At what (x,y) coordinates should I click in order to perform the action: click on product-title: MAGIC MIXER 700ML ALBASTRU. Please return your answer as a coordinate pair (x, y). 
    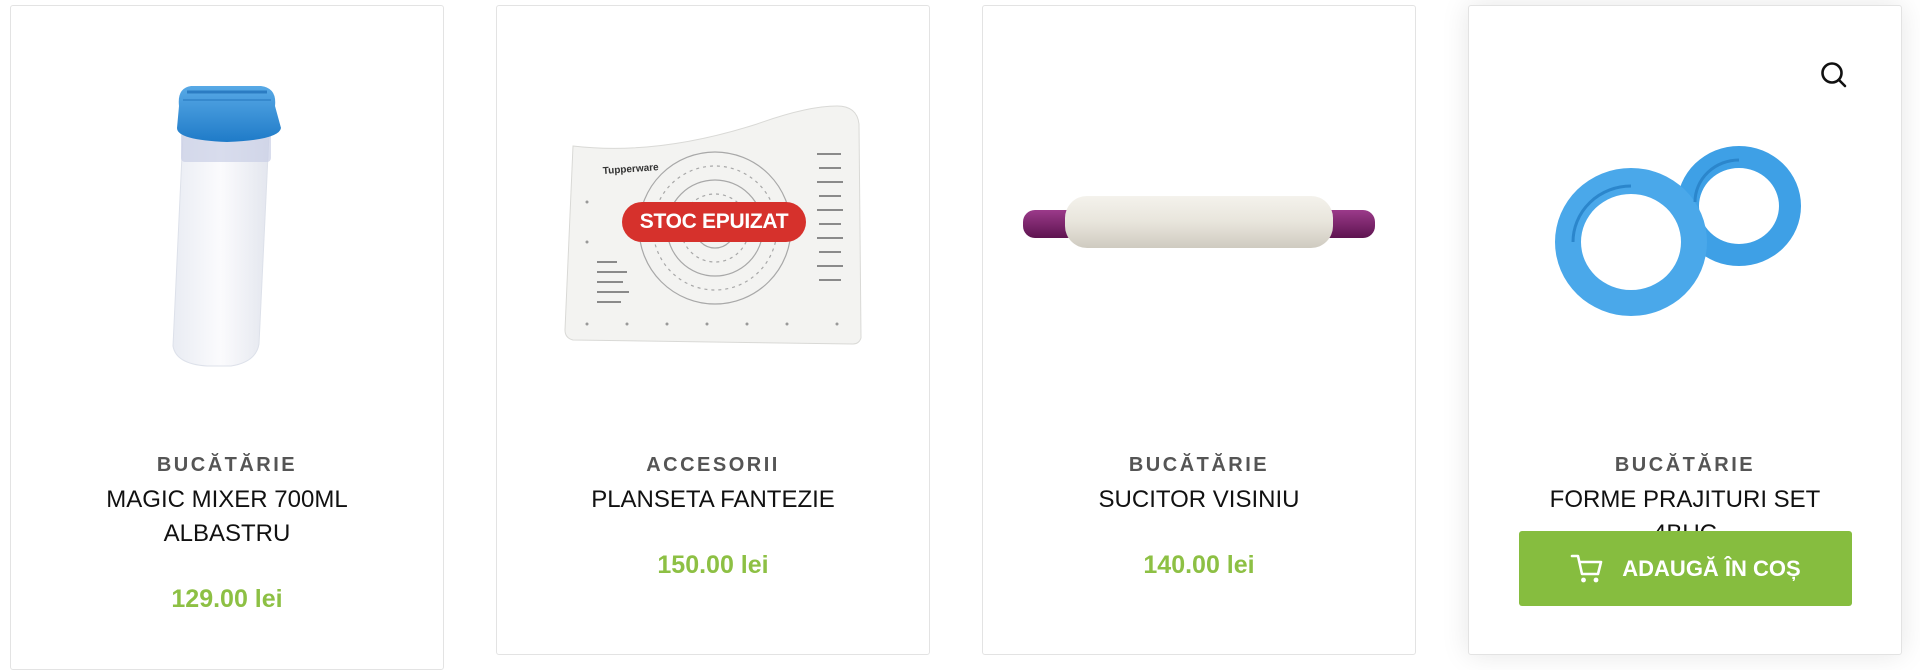
    Looking at the image, I should click on (227, 517).